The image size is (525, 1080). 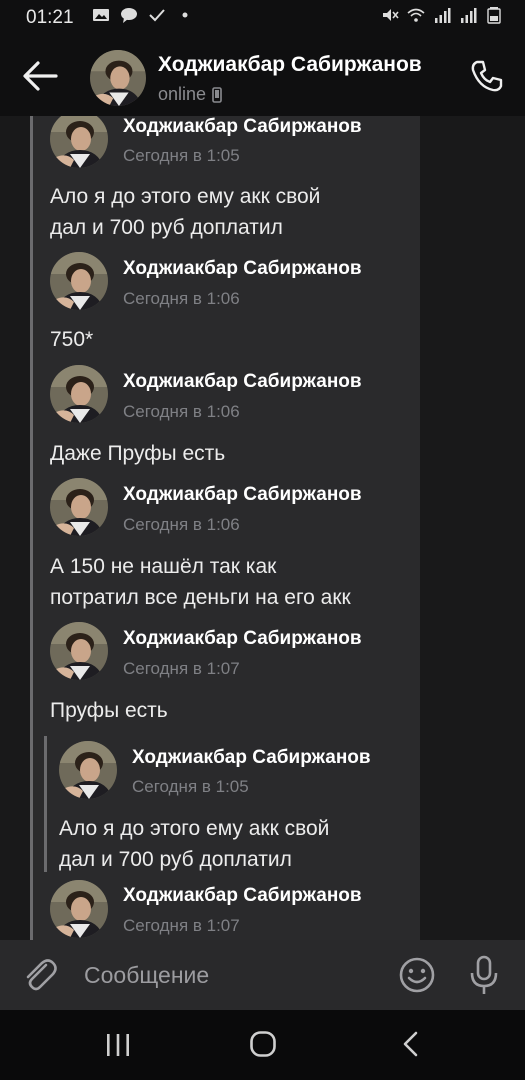 What do you see at coordinates (138, 453) in the screenshot?
I see `message-text: Даже Пруфы есть` at bounding box center [138, 453].